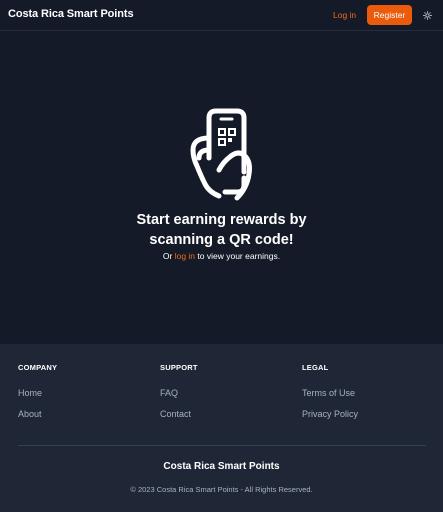  Describe the element at coordinates (221, 156) in the screenshot. I see `hand-holding-phone-qr-icon` at that location.